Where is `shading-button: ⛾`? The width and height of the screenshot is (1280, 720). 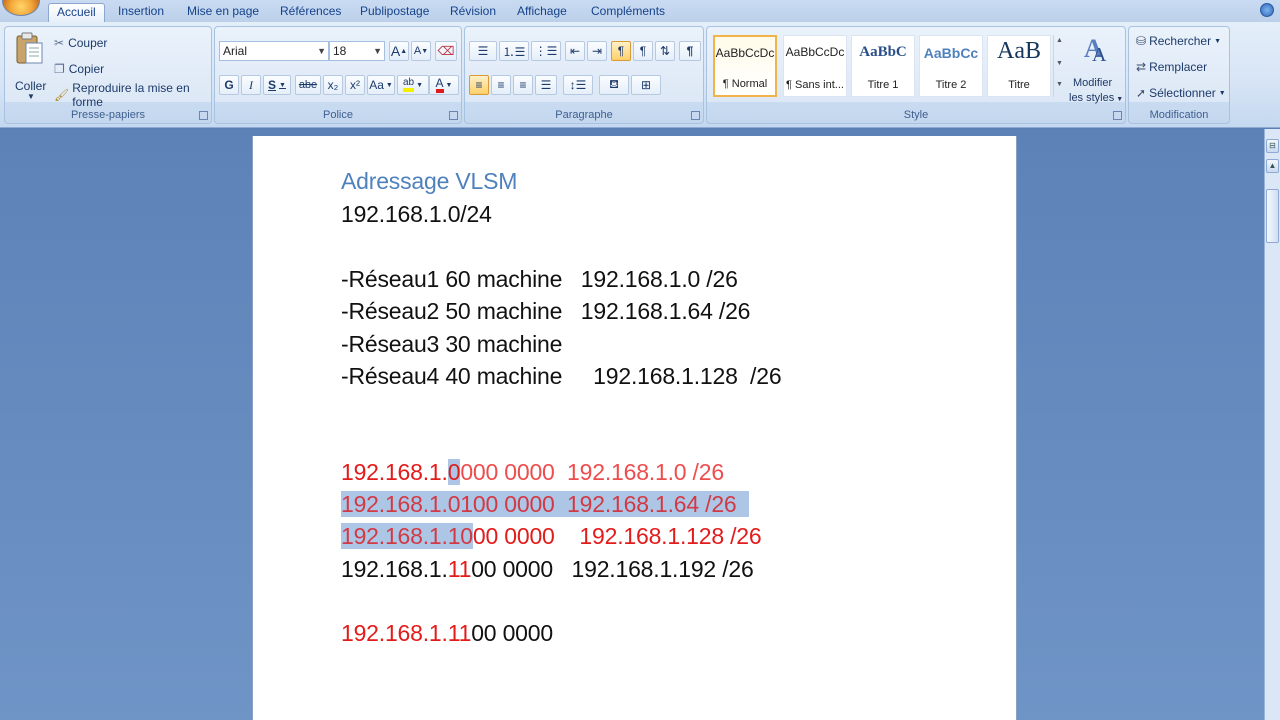
shading-button: ⛾ is located at coordinates (614, 85).